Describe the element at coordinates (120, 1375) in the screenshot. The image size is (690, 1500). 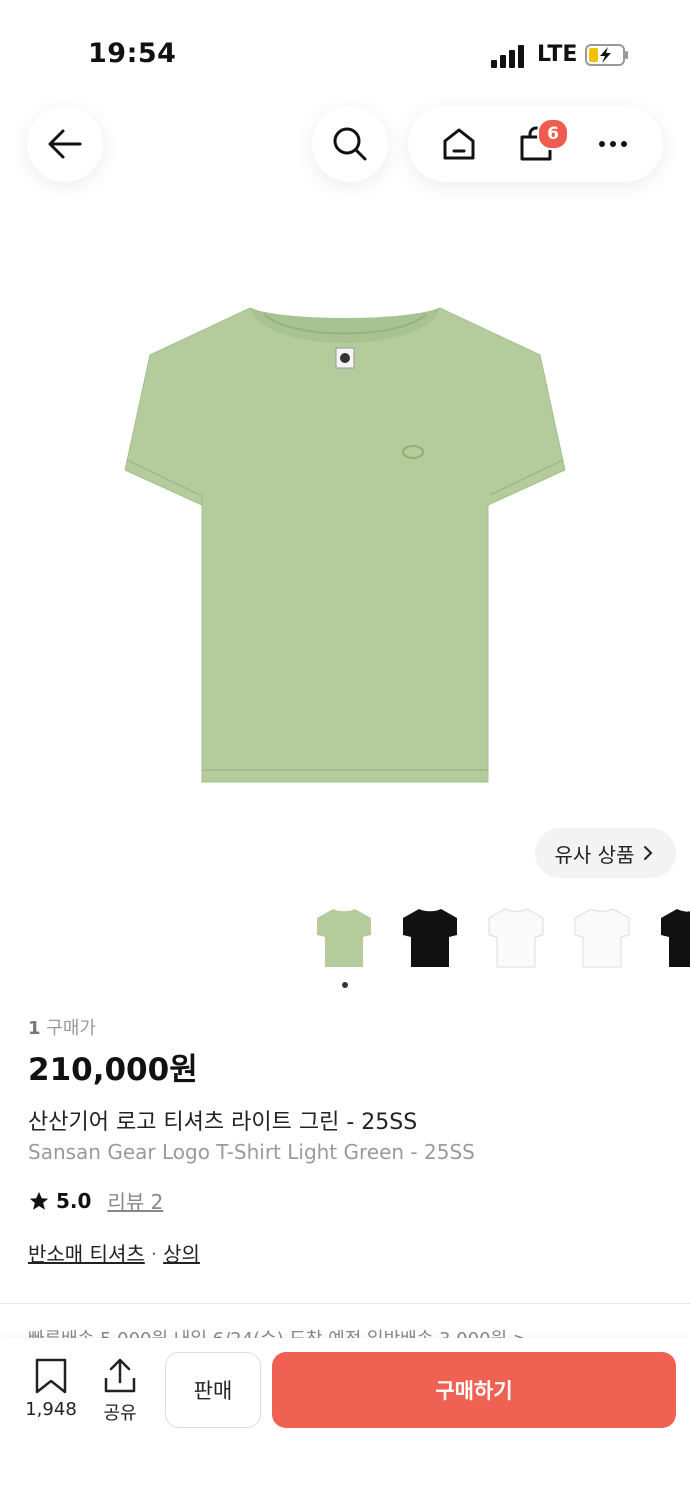
I see `share-icon` at that location.